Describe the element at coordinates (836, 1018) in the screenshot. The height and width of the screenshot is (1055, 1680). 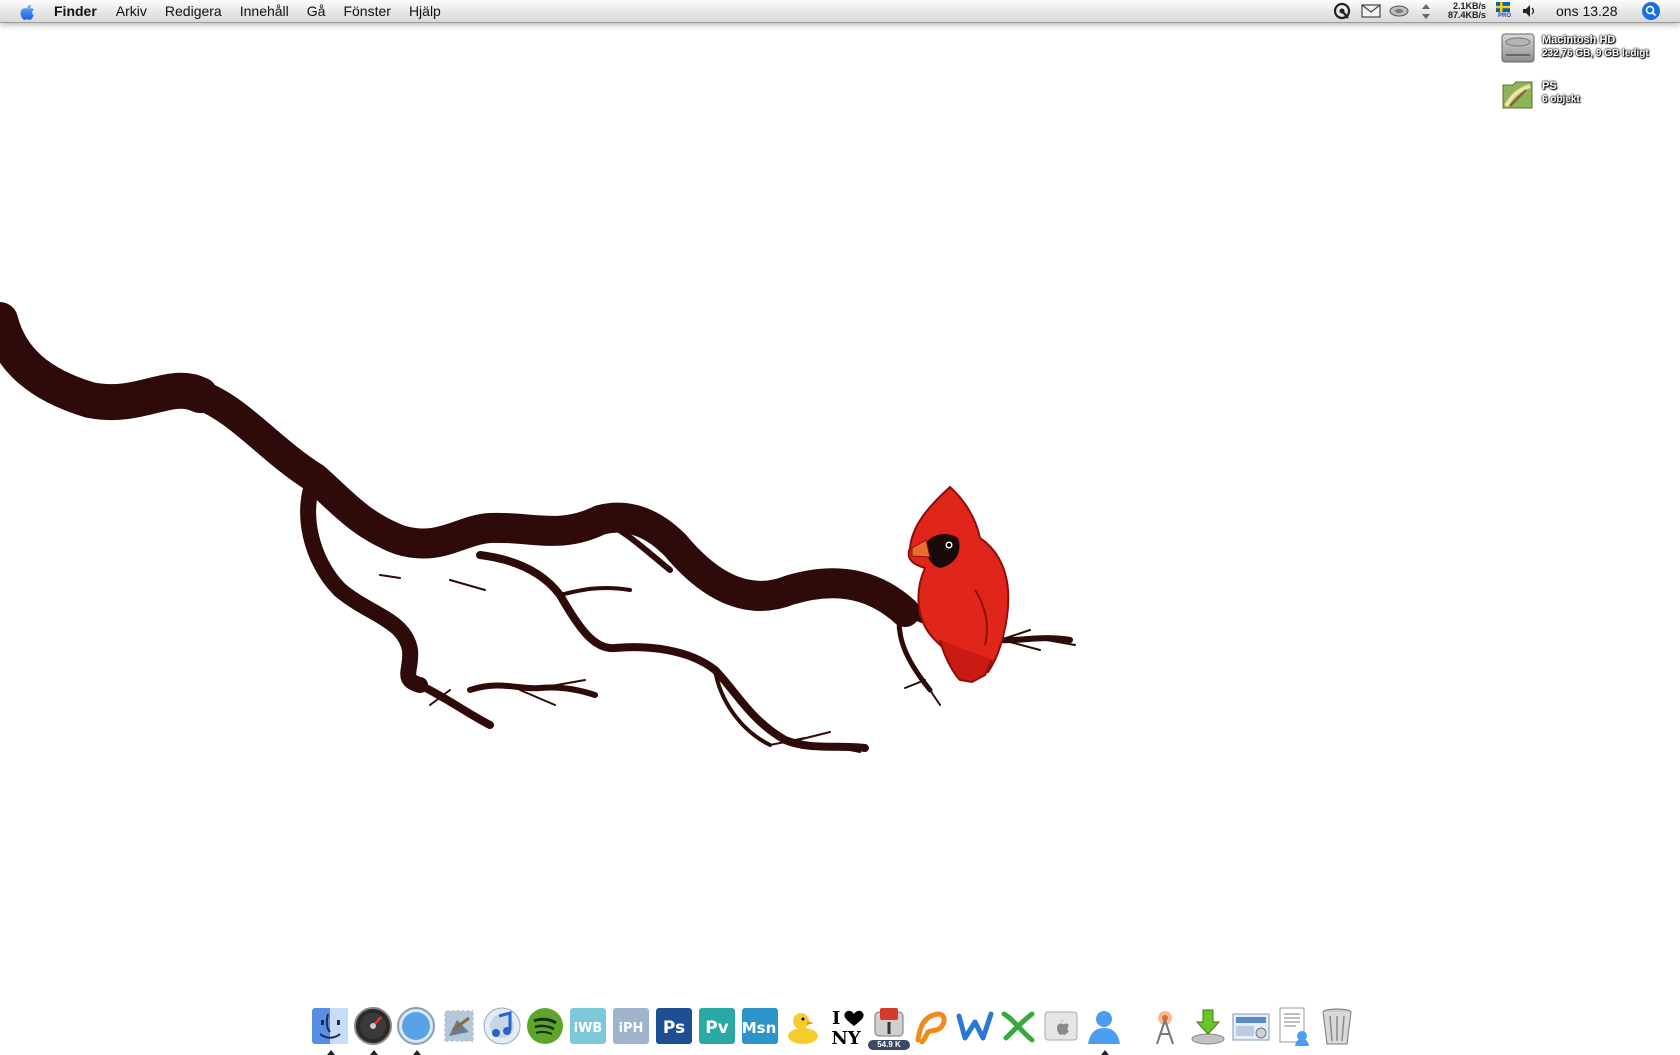
I see `svg-text: I` at that location.